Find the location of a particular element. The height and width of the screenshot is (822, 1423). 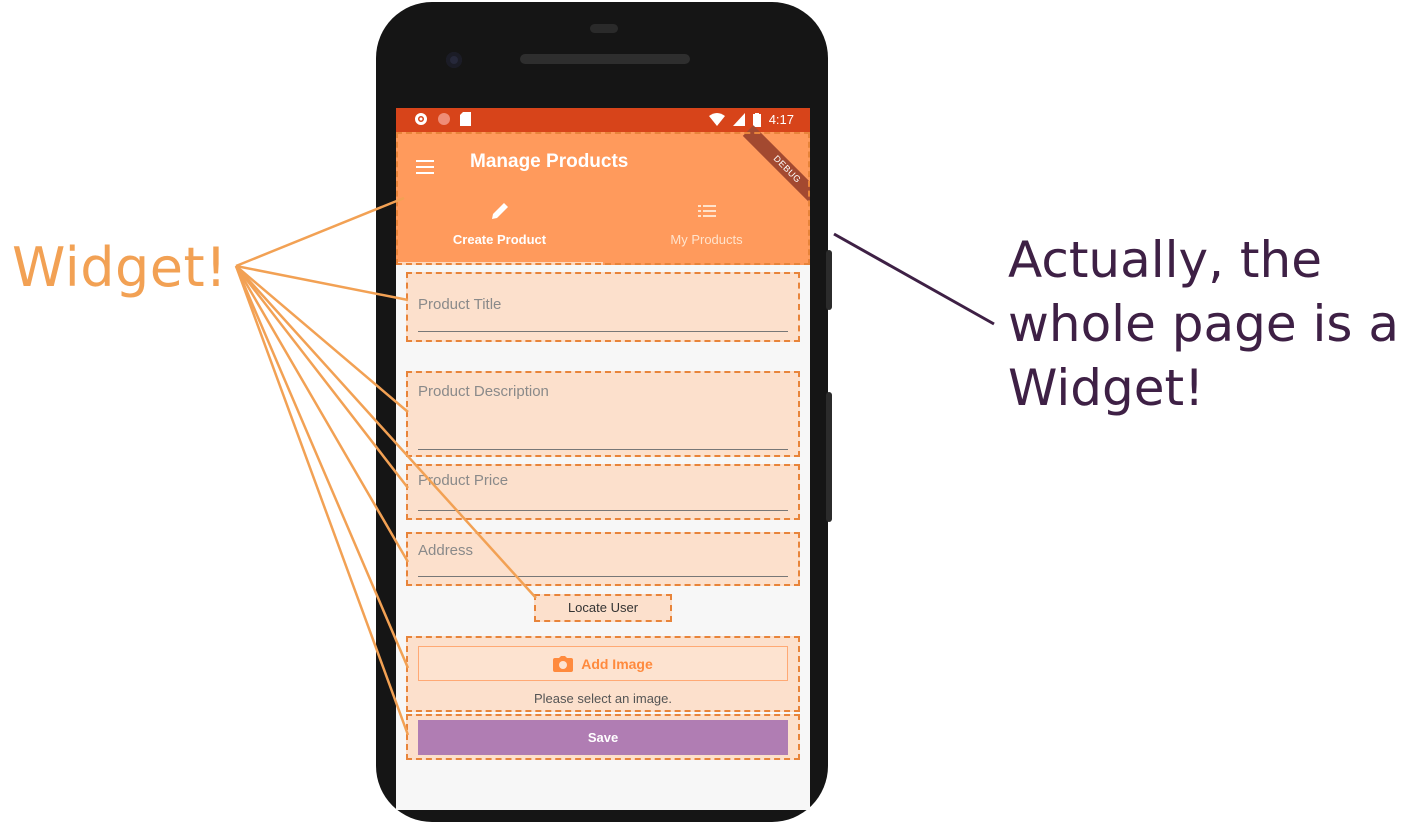

status-time: 4:17 is located at coordinates (781, 119).